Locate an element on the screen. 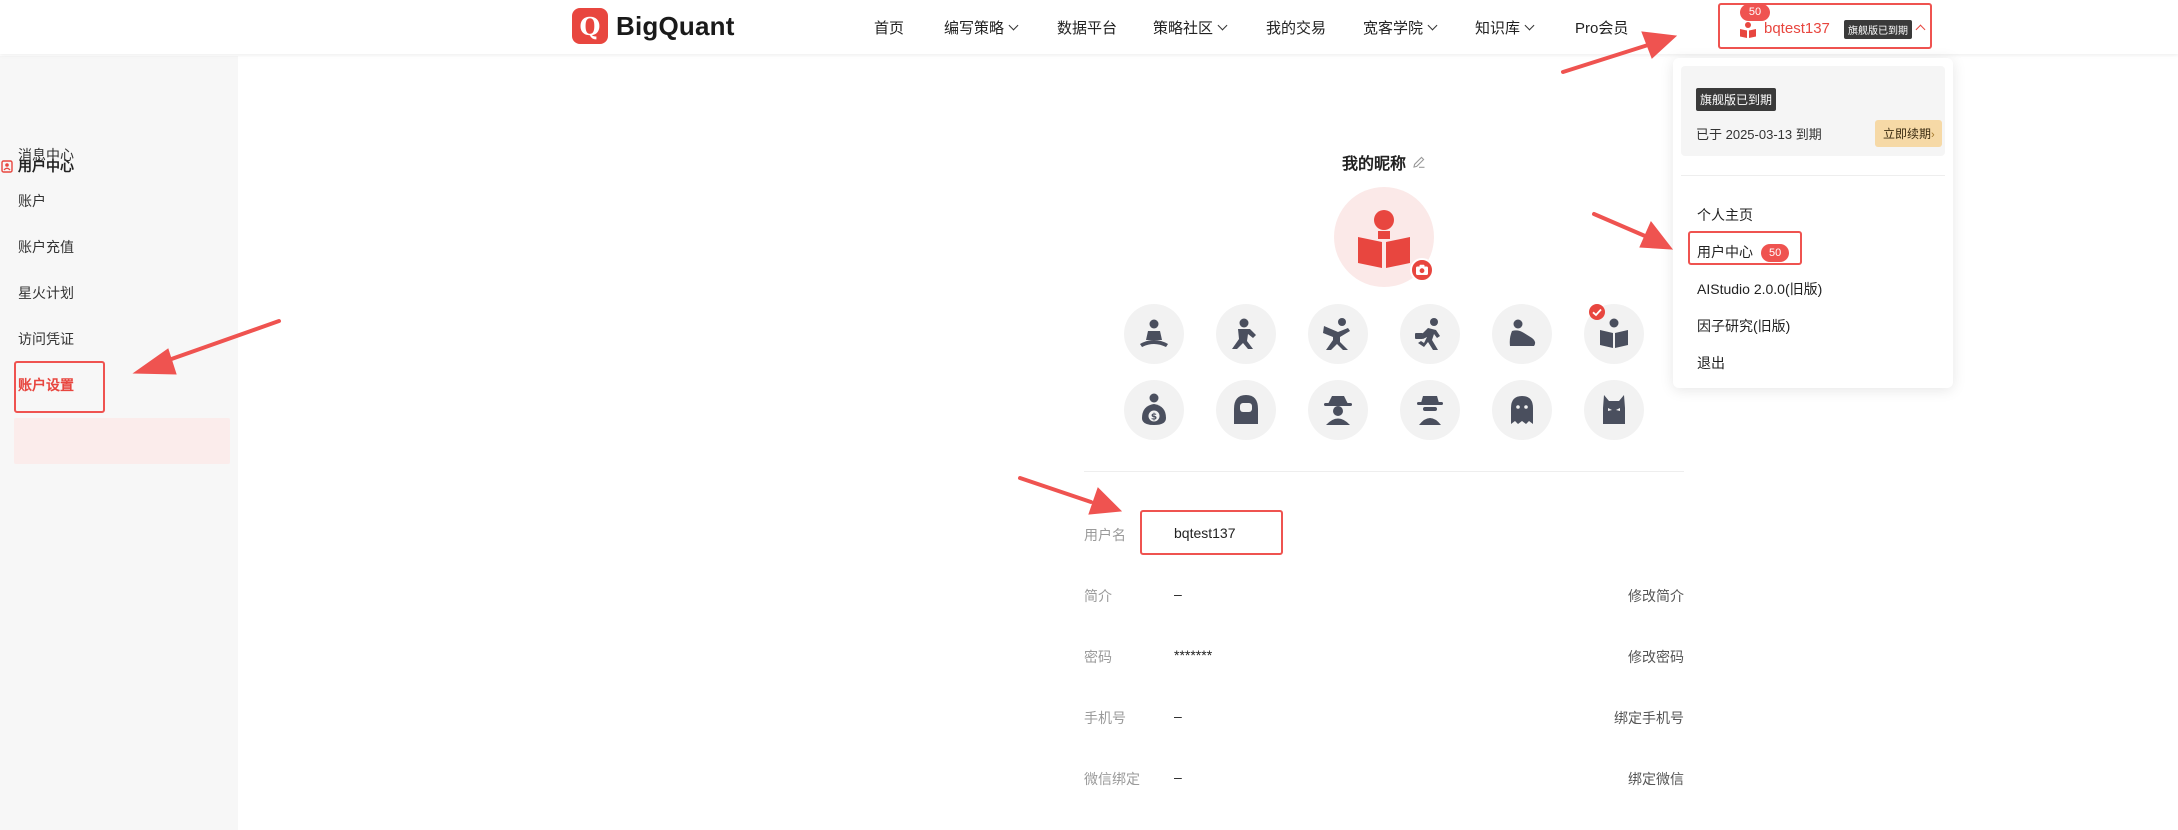  nav-label: 我的交易 is located at coordinates (1296, 28).